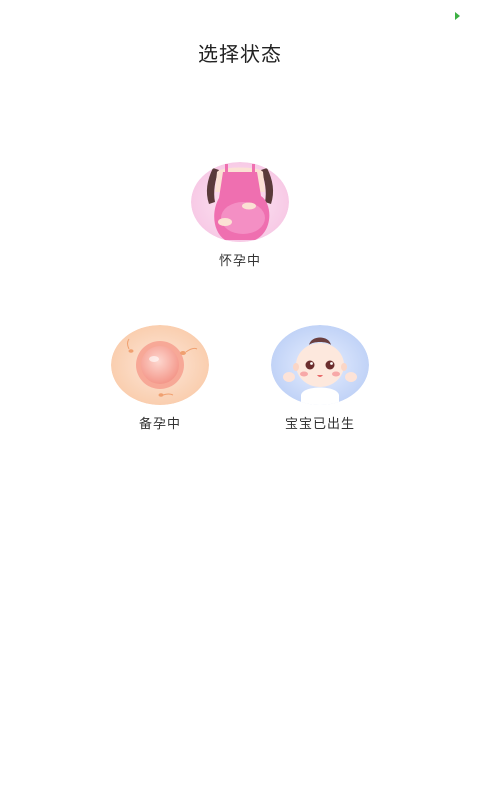  I want to click on option-pregnant-label: 怀孕中, so click(239, 261).